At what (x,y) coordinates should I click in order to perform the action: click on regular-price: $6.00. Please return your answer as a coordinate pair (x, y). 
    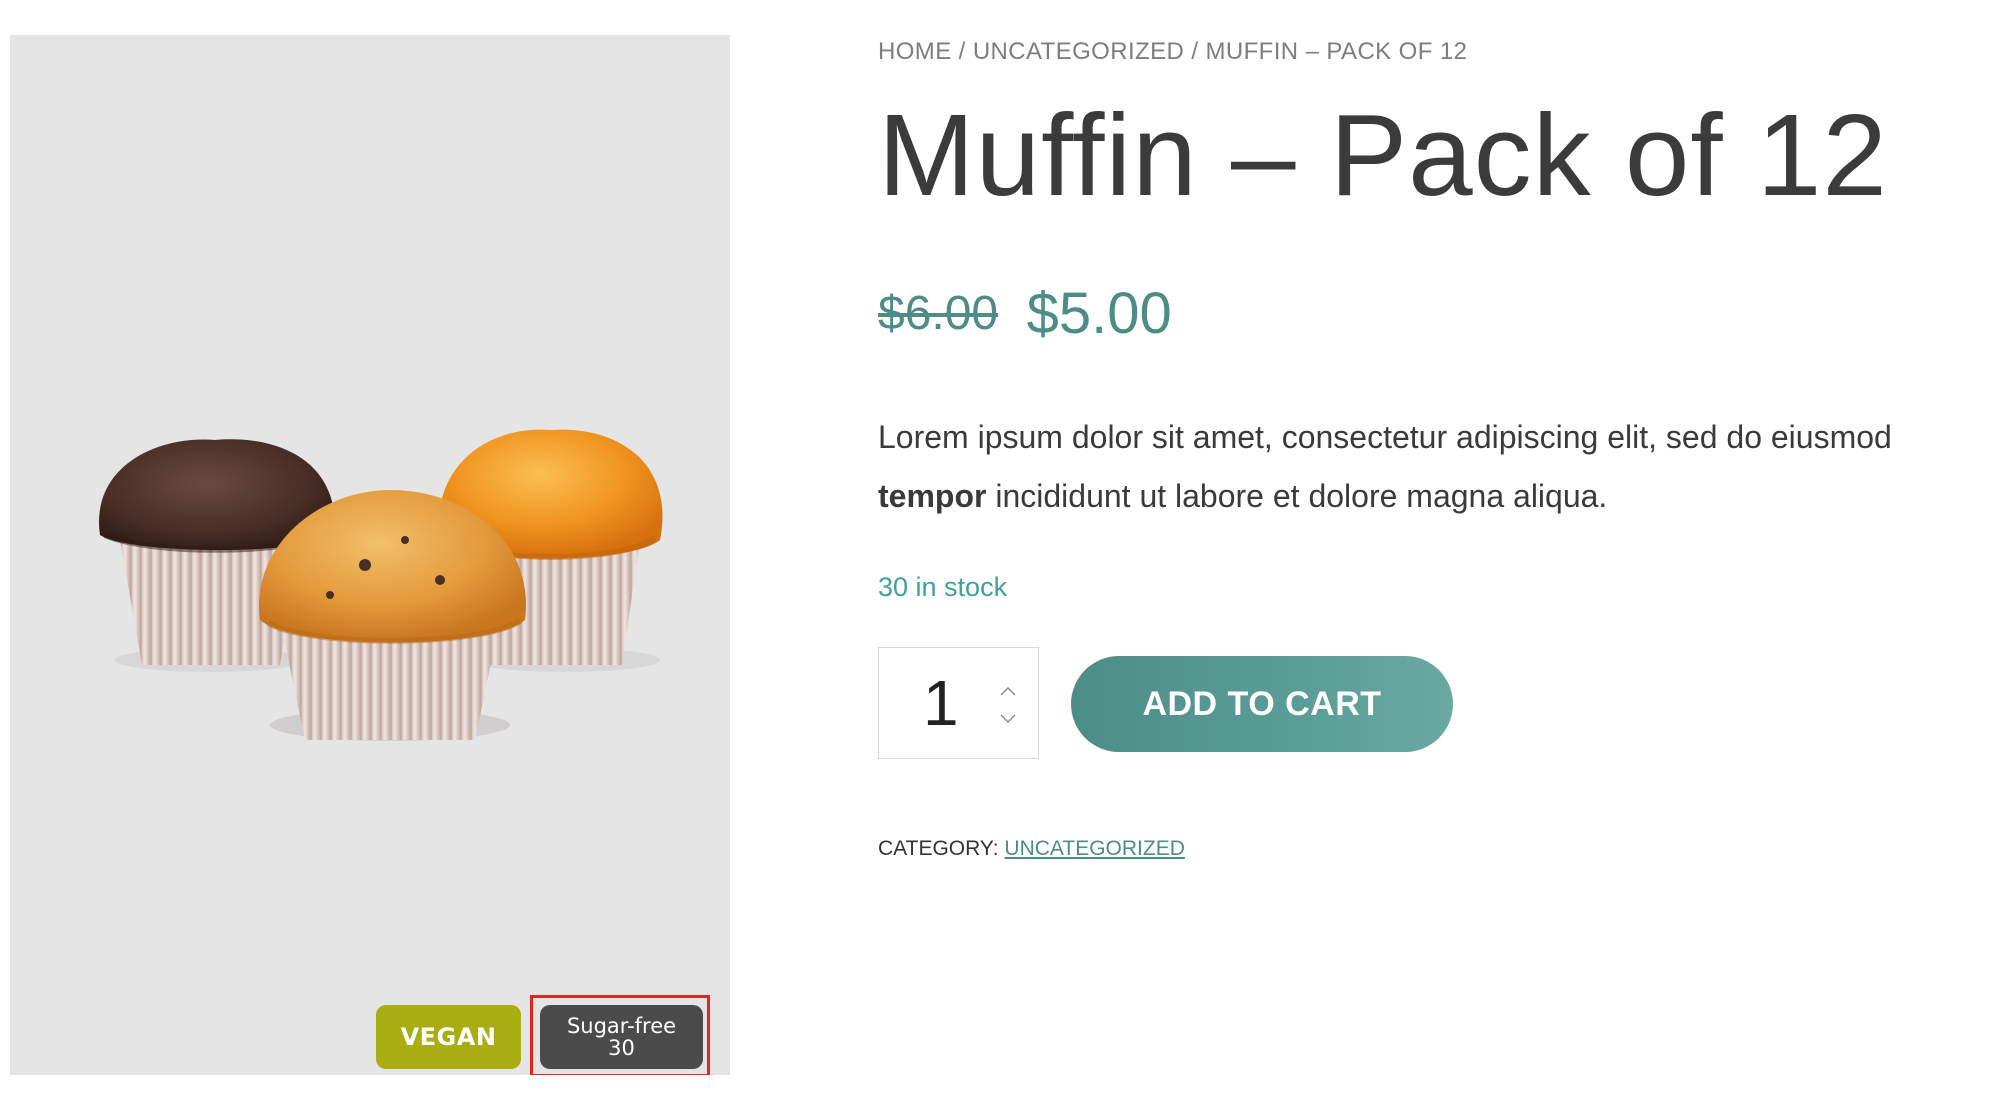
    Looking at the image, I should click on (938, 313).